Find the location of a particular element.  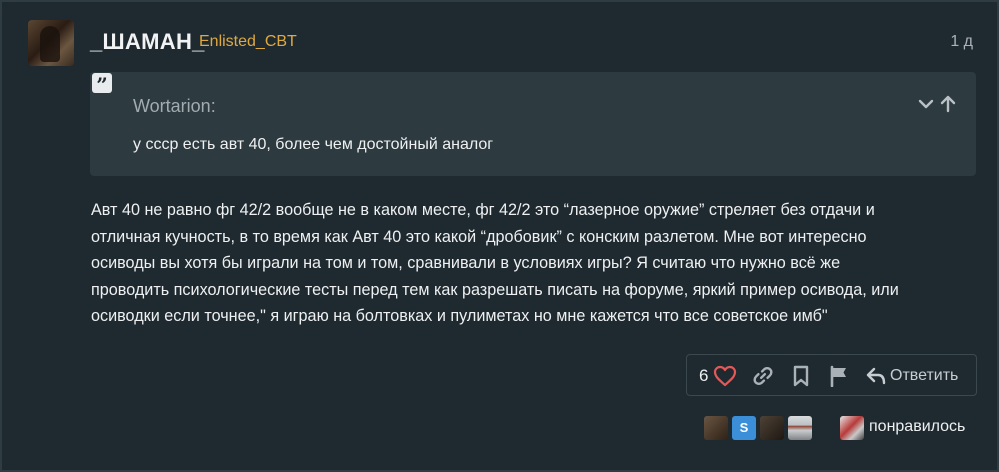

username: _ШАМАН_ is located at coordinates (147, 42).